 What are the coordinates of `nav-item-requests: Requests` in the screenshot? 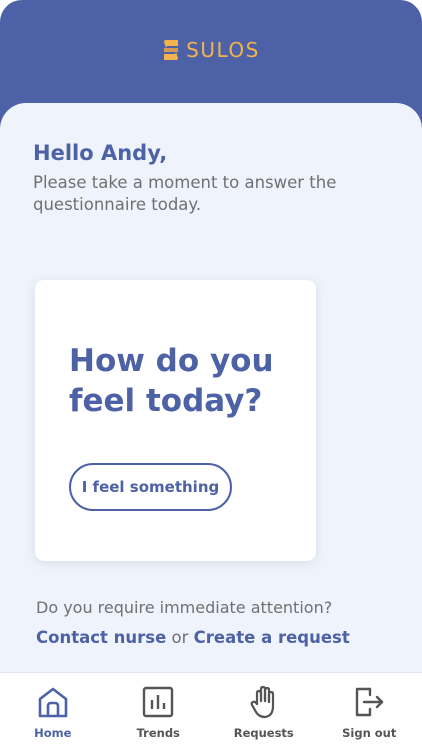 It's located at (264, 712).